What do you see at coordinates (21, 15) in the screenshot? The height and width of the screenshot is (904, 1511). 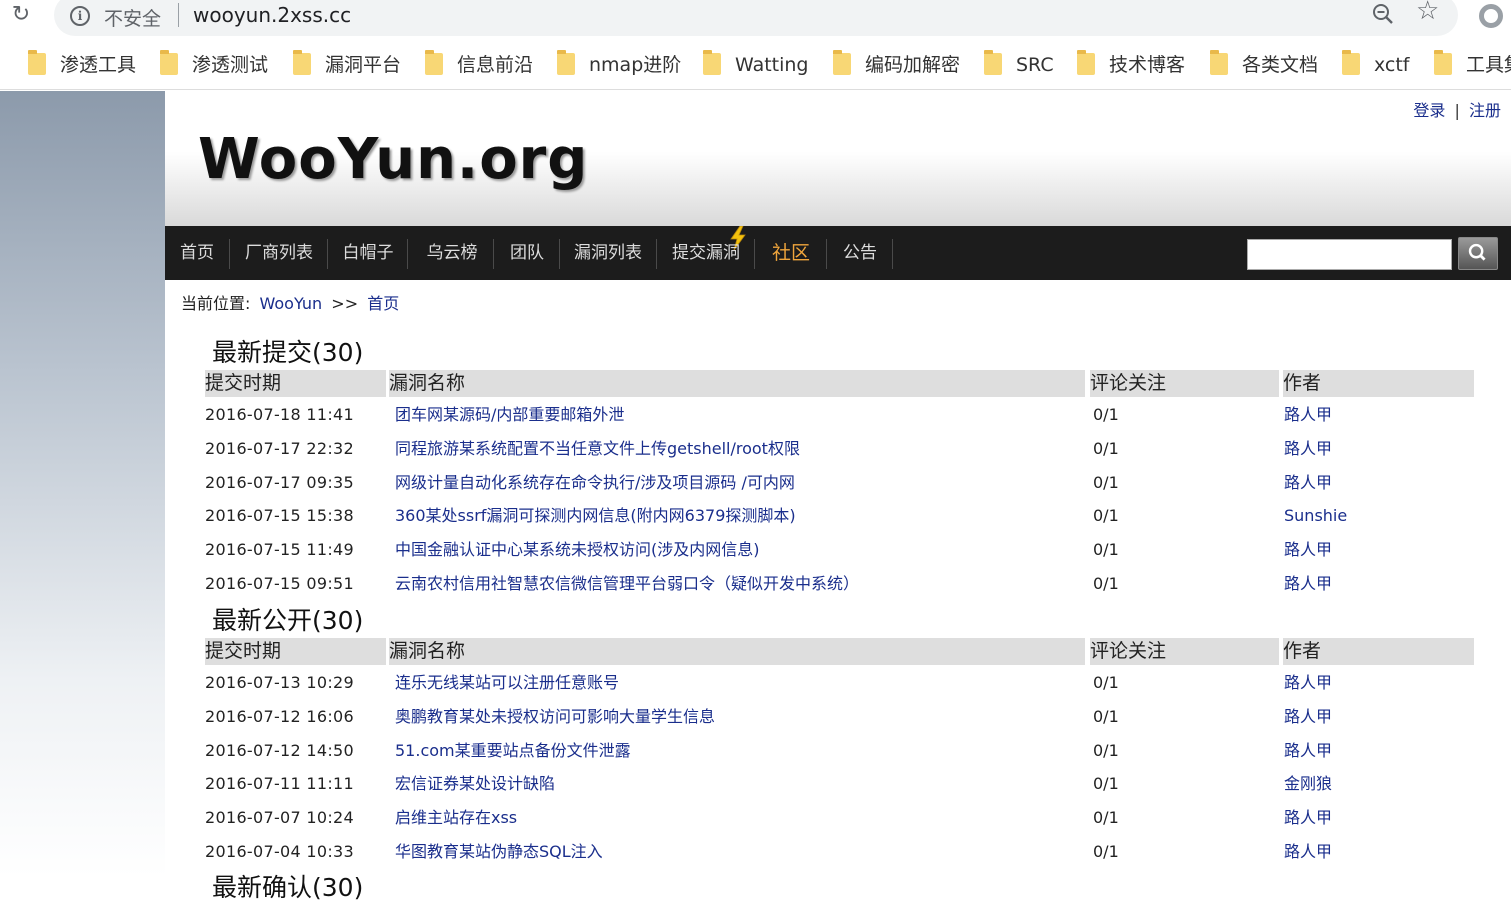 I see `reload-icon: ↻` at bounding box center [21, 15].